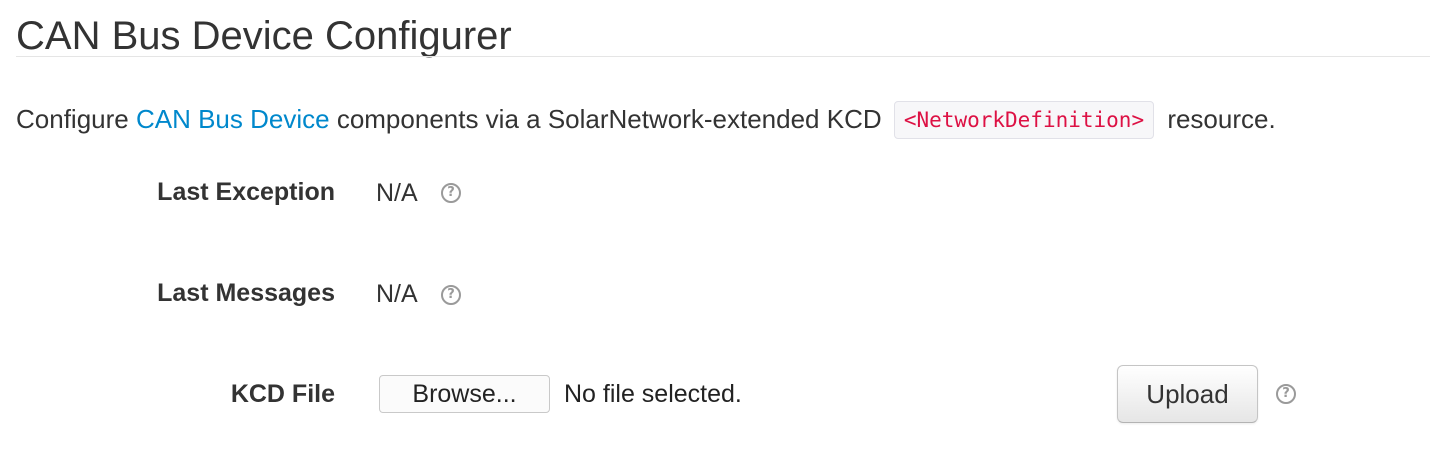 This screenshot has width=1430, height=463. Describe the element at coordinates (76, 119) in the screenshot. I see `intro-prefix: Configure` at that location.